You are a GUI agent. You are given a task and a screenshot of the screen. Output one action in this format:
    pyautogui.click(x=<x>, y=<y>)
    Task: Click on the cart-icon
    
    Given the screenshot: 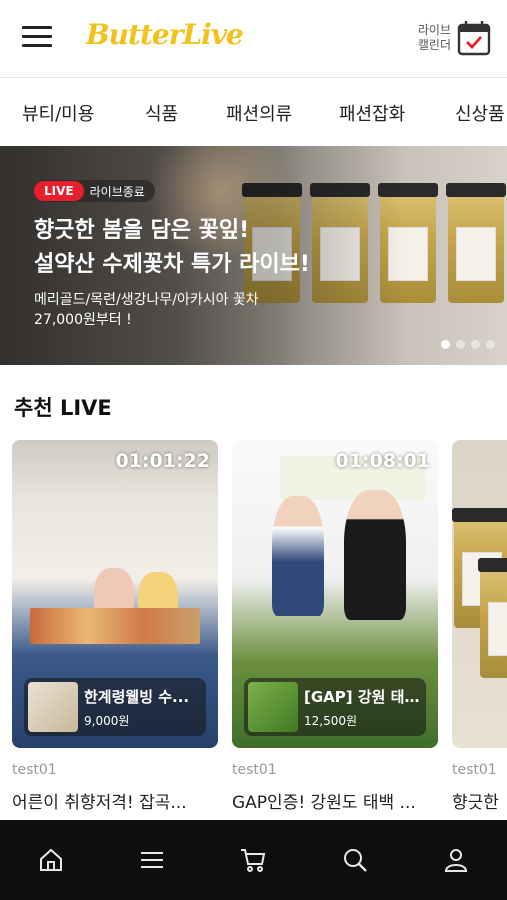 What is the action you would take?
    pyautogui.click(x=253, y=860)
    